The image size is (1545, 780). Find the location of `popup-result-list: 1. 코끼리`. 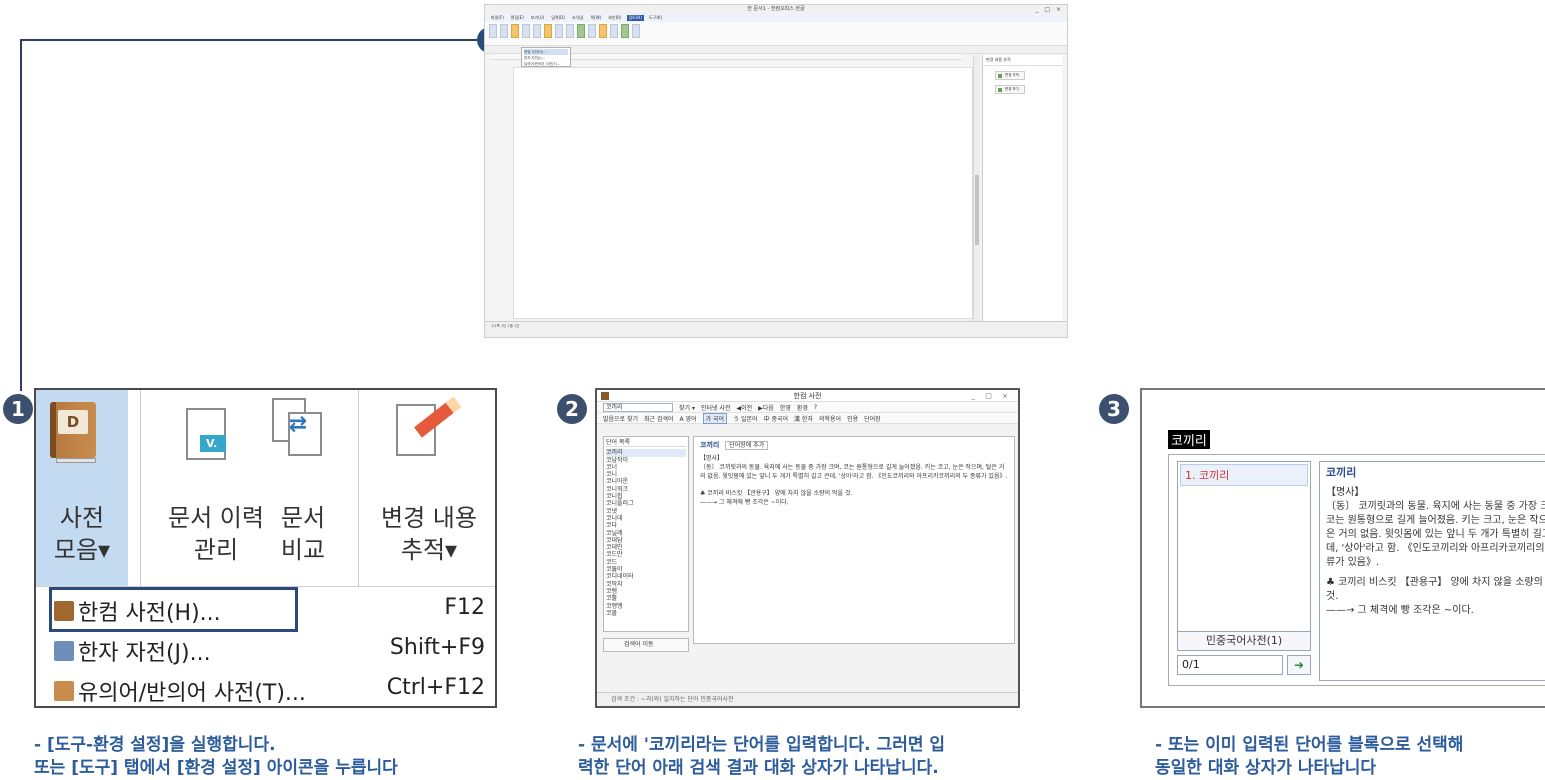

popup-result-list: 1. 코끼리 is located at coordinates (1244, 551).